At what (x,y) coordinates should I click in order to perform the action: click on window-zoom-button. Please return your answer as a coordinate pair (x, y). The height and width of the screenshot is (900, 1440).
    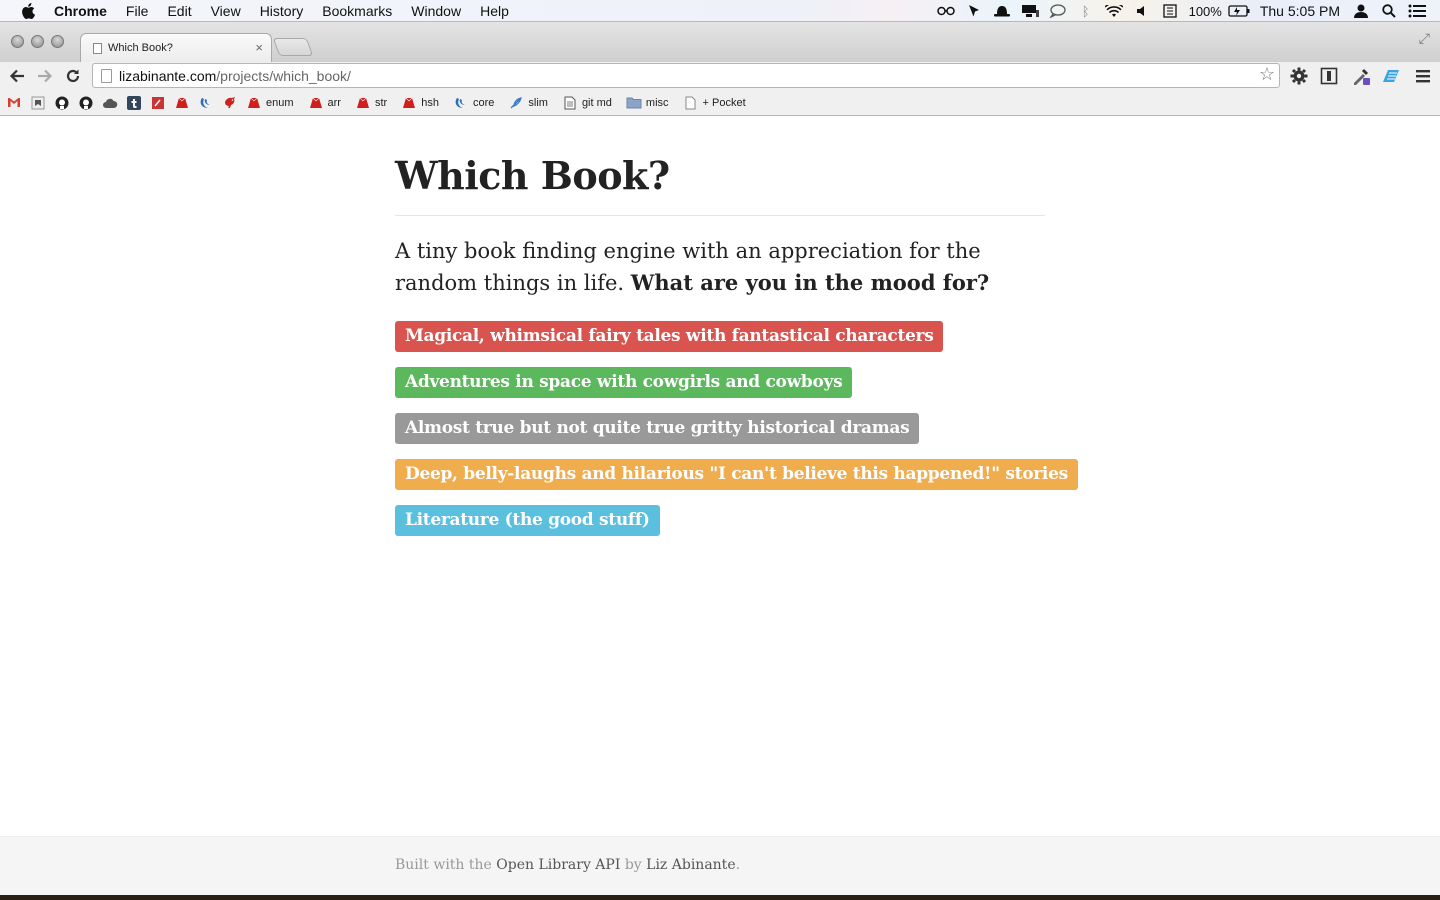
    Looking at the image, I should click on (57, 41).